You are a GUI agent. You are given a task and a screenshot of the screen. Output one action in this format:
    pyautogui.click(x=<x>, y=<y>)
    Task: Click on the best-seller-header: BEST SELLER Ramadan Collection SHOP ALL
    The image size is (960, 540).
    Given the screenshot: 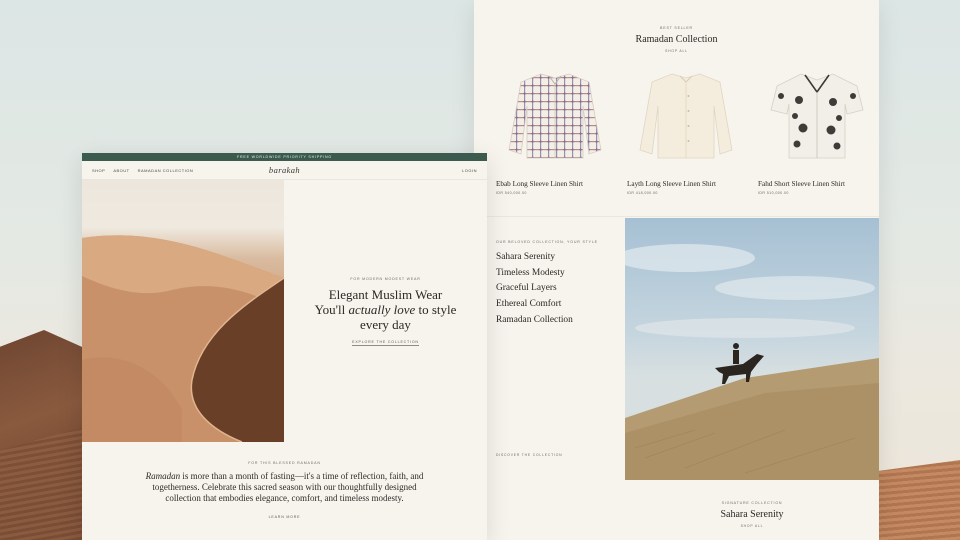 What is the action you would take?
    pyautogui.click(x=676, y=39)
    